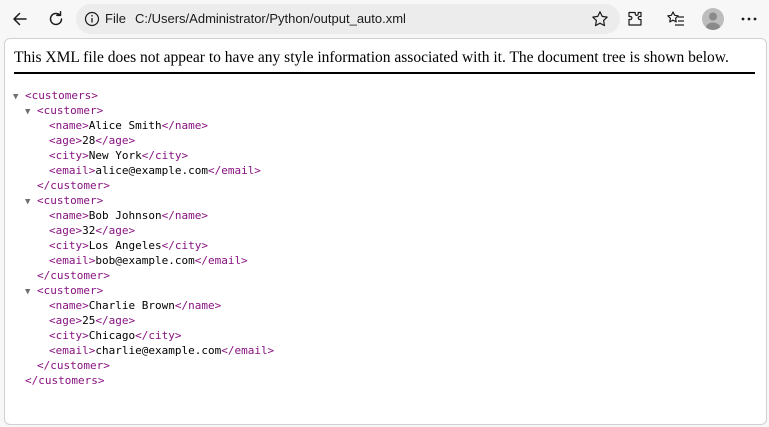 This screenshot has width=769, height=427. I want to click on field-value-age: 25, so click(89, 320).